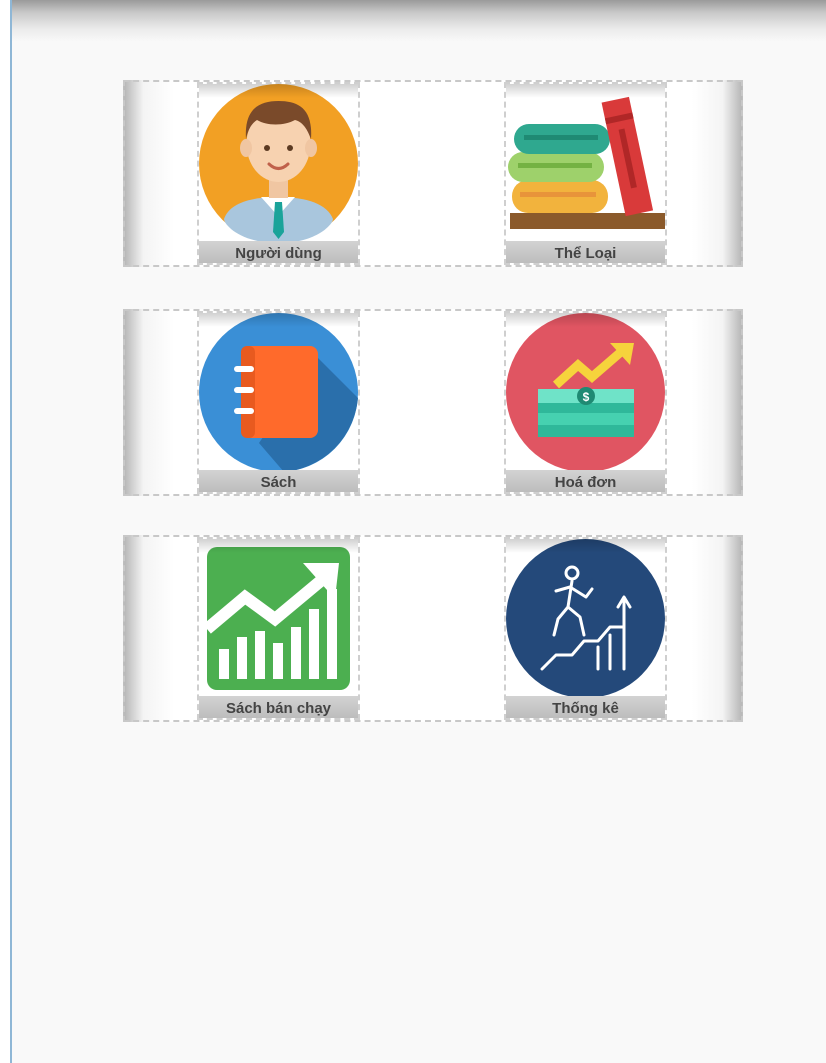  Describe the element at coordinates (419, 21) in the screenshot. I see `action-bar` at that location.